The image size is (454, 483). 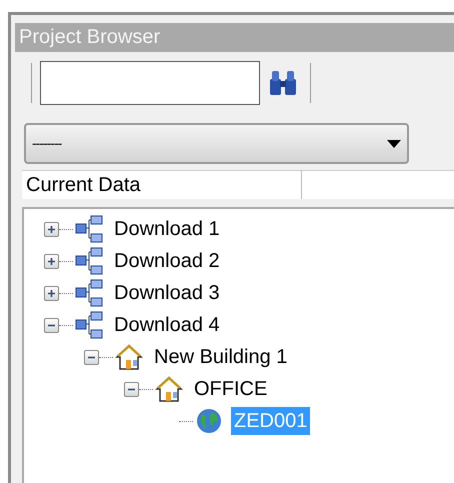 I want to click on tree-item: Download 4, so click(x=167, y=325).